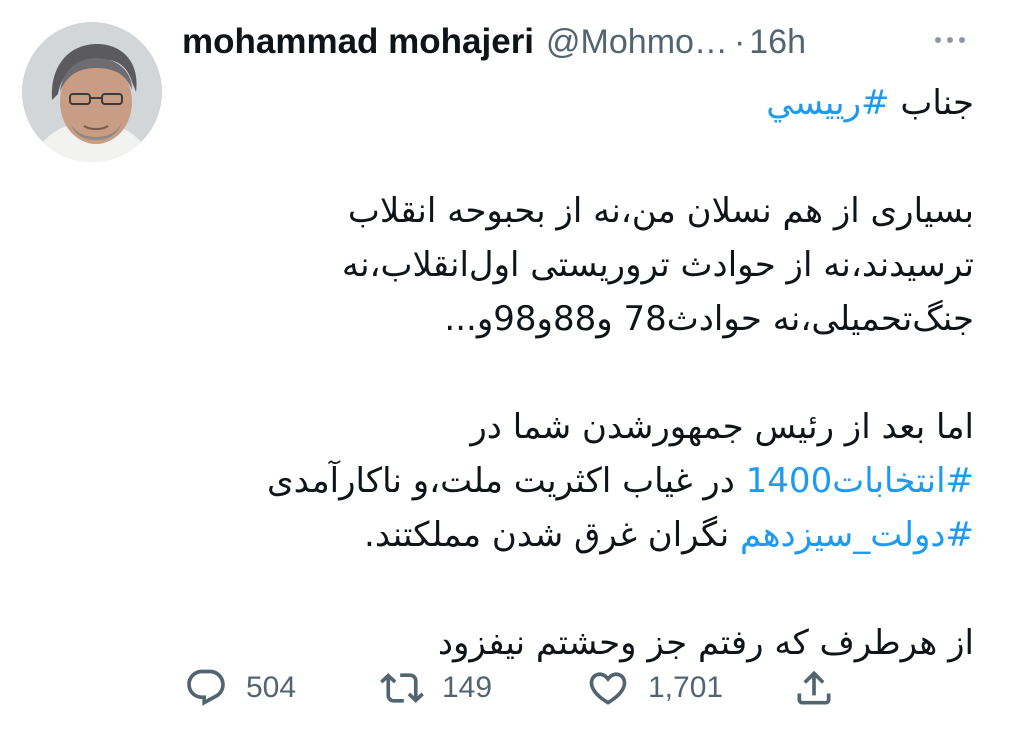 This screenshot has width=1024, height=735. I want to click on text-segment: اما بعد از رئیس جمهورشدن شما در, so click(722, 427).